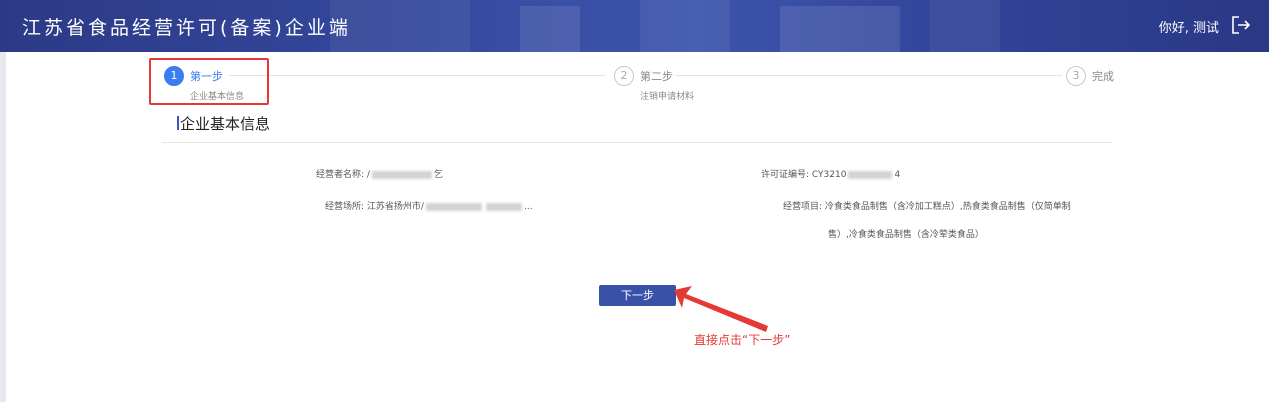  I want to click on business-items-field: 经营项目: 冷食类食品制售（含冷加工糕点）,热食类食品制售（仅简单制, so click(927, 205).